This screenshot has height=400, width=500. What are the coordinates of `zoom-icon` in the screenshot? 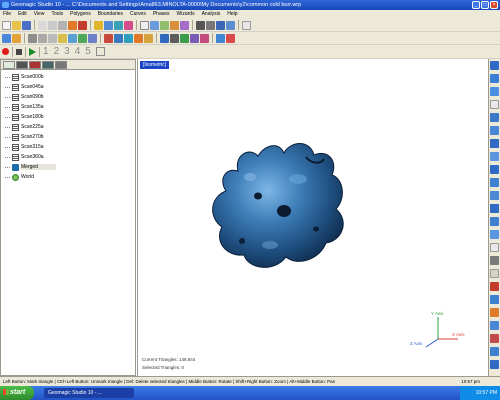 It's located at (144, 25).